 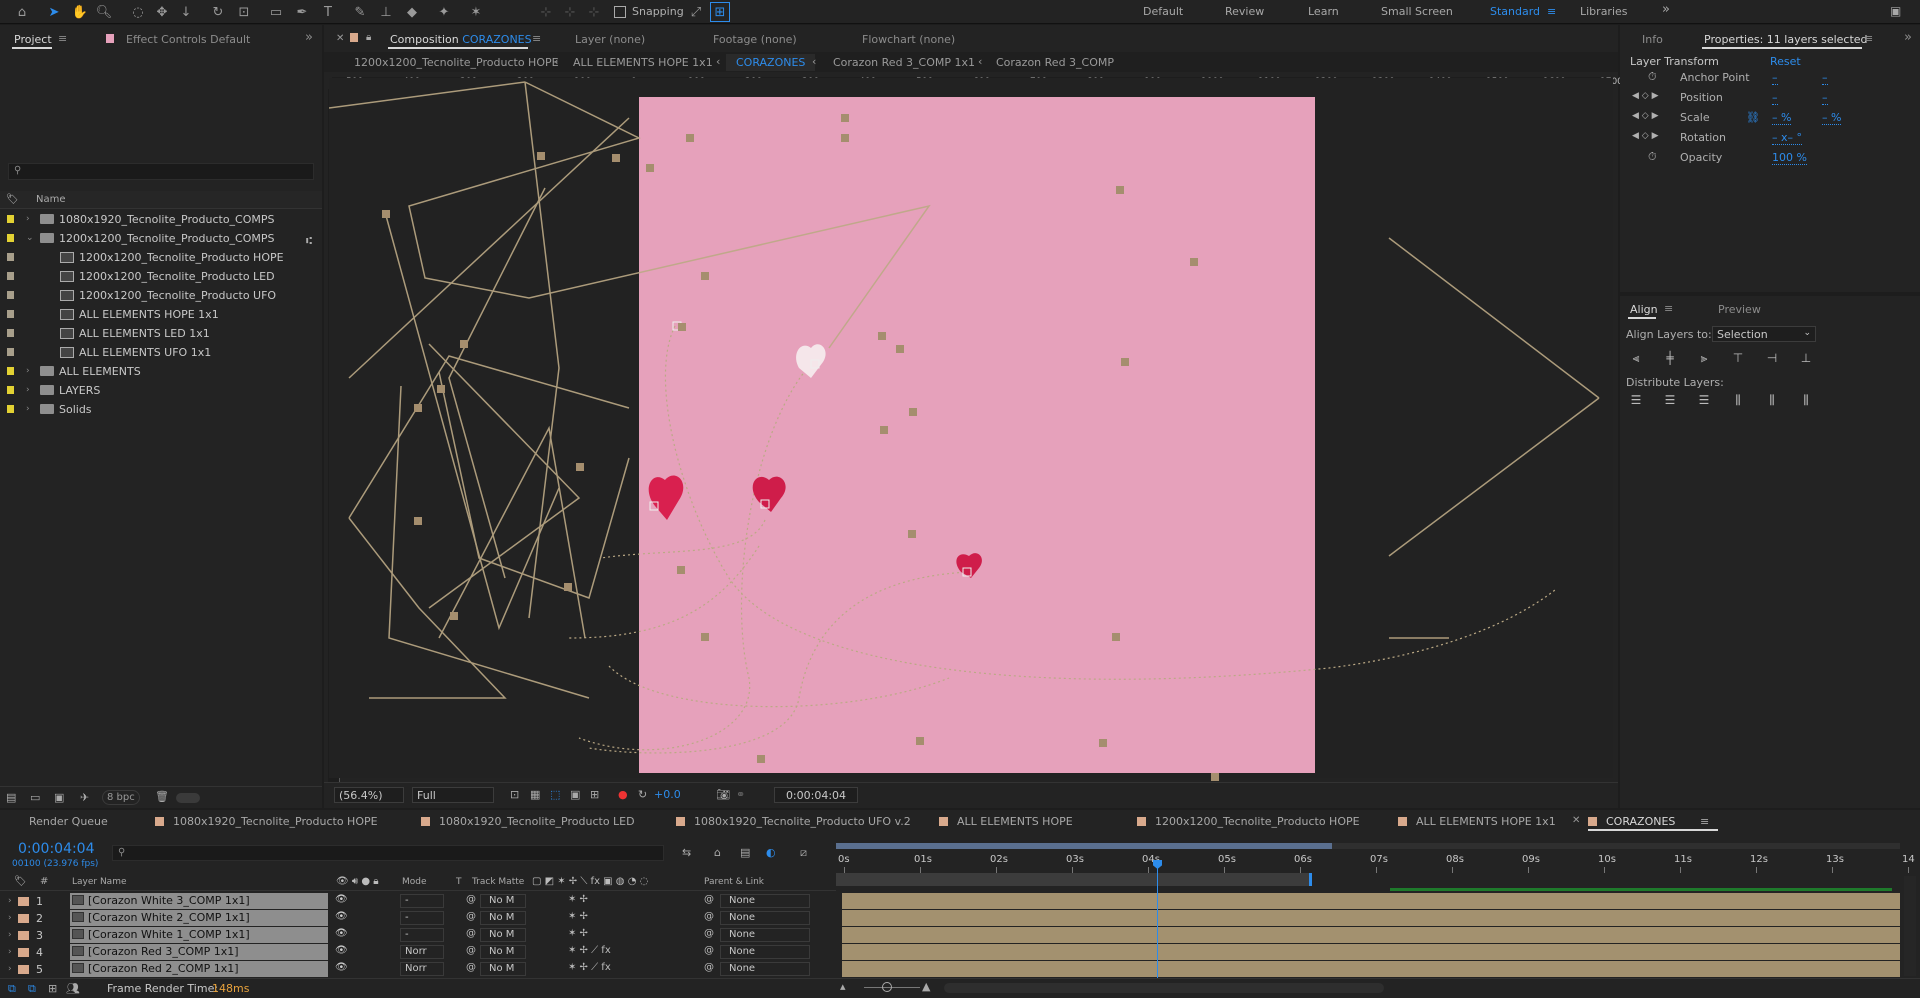 What do you see at coordinates (1739, 309) in the screenshot?
I see `tab-preview: Preview` at bounding box center [1739, 309].